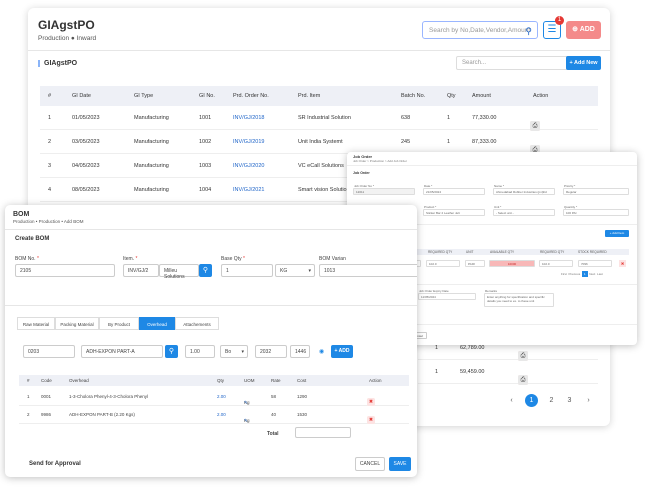  What do you see at coordinates (551, 400) in the screenshot?
I see `page-button: 2` at bounding box center [551, 400].